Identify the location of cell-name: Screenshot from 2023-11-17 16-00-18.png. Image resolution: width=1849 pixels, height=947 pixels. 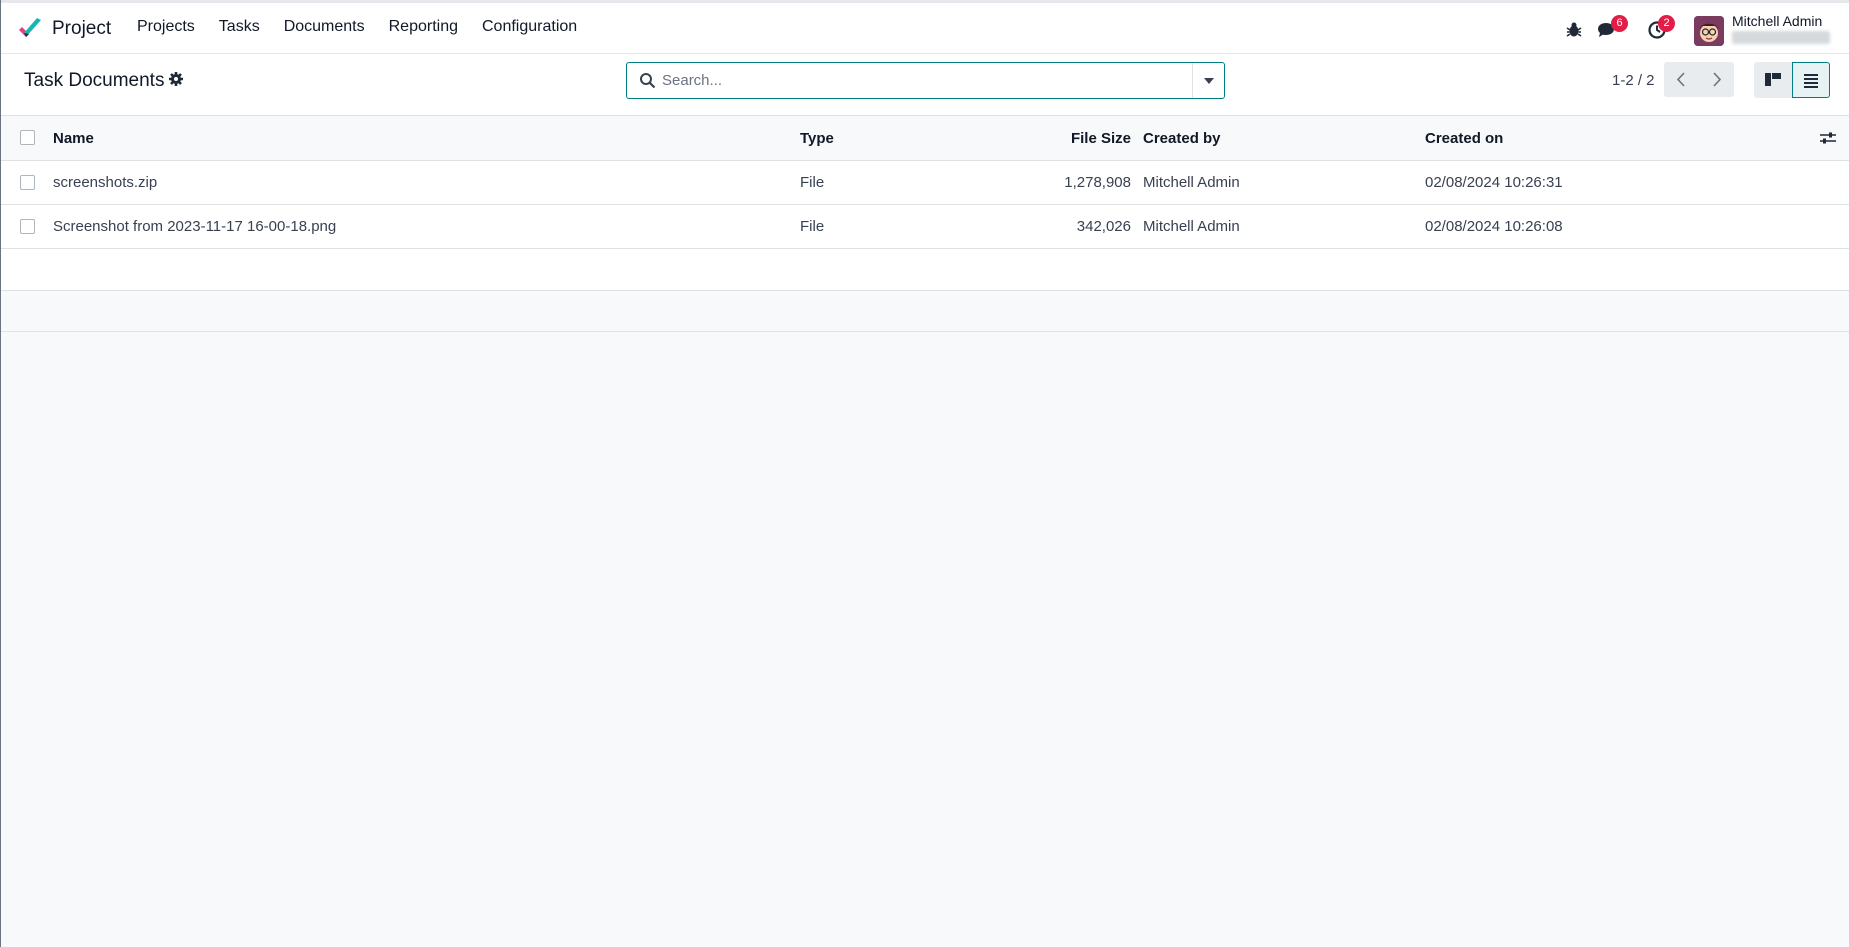
(195, 226).